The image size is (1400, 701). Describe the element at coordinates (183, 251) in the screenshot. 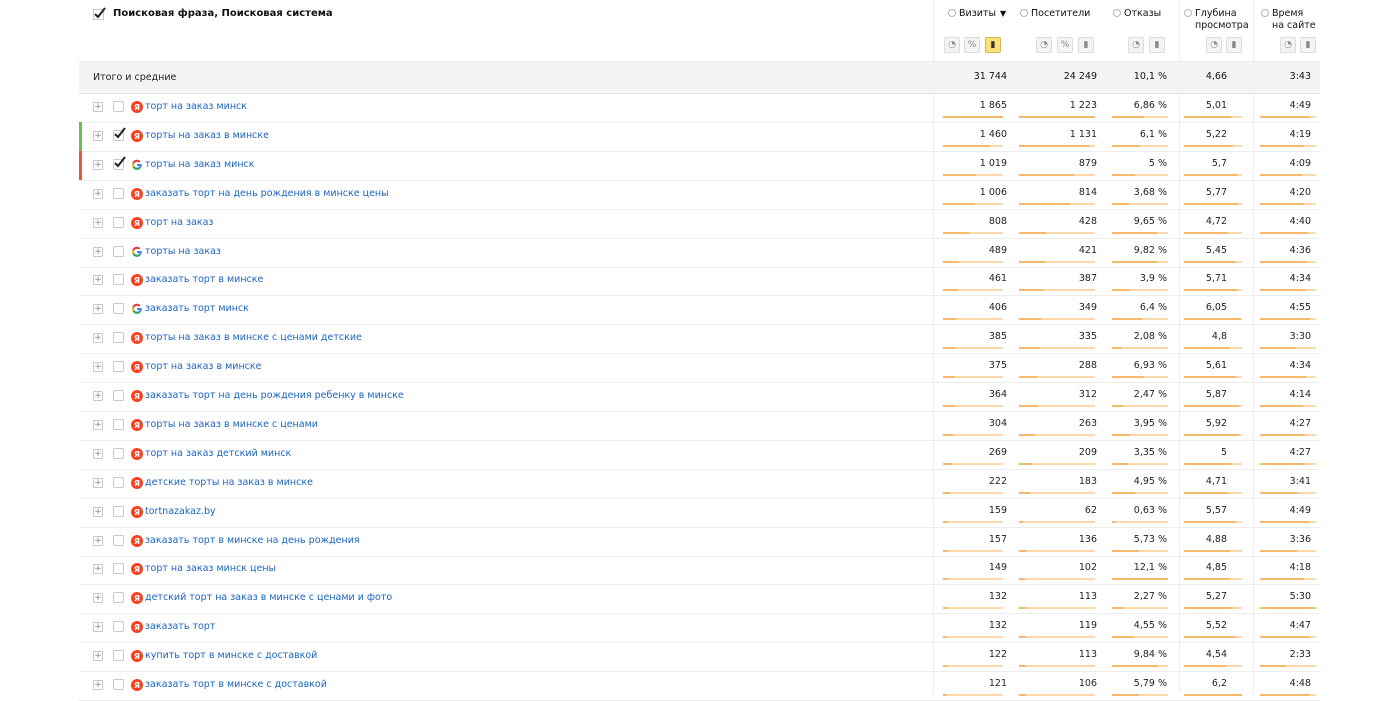

I see `search-phrase-link: торты на заказ` at that location.